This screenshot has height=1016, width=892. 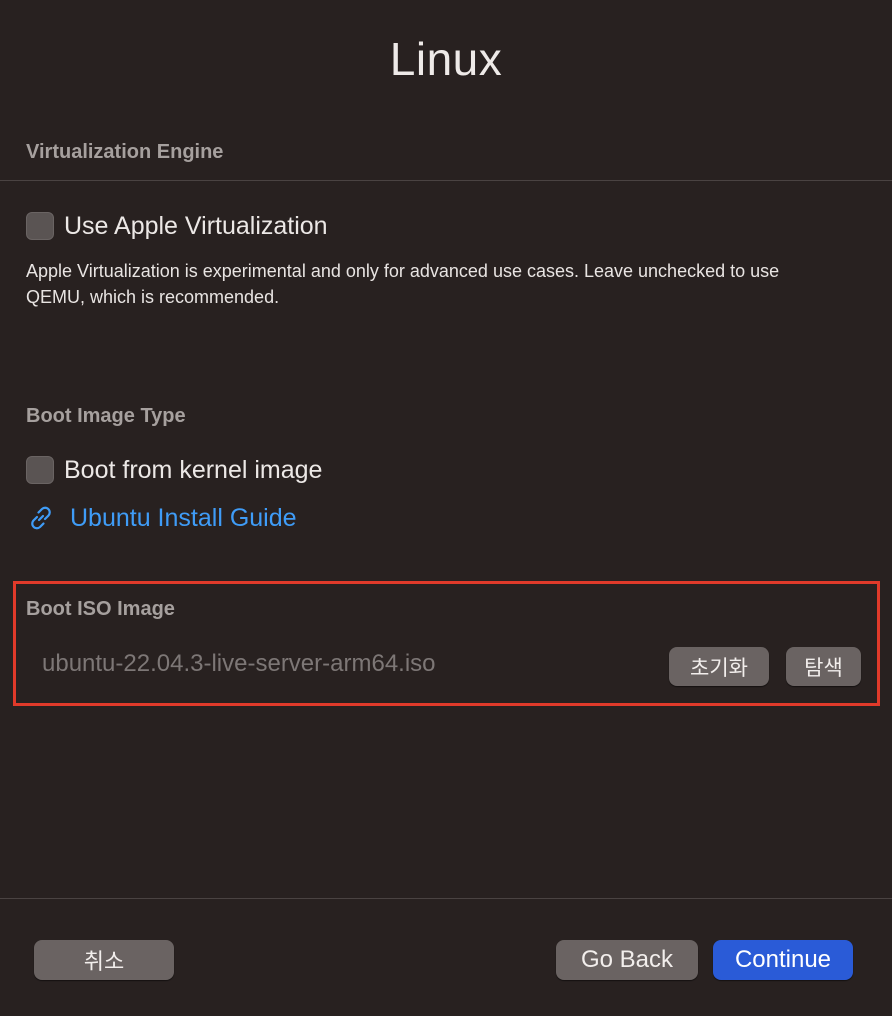 I want to click on boot-iso-image-heading: Boot ISO Image, so click(x=100, y=609).